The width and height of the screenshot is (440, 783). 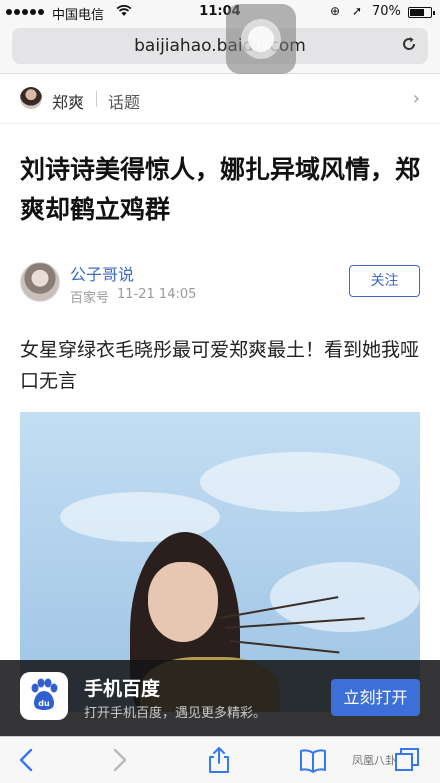 What do you see at coordinates (68, 102) in the screenshot?
I see `topic-name: 郑爽` at bounding box center [68, 102].